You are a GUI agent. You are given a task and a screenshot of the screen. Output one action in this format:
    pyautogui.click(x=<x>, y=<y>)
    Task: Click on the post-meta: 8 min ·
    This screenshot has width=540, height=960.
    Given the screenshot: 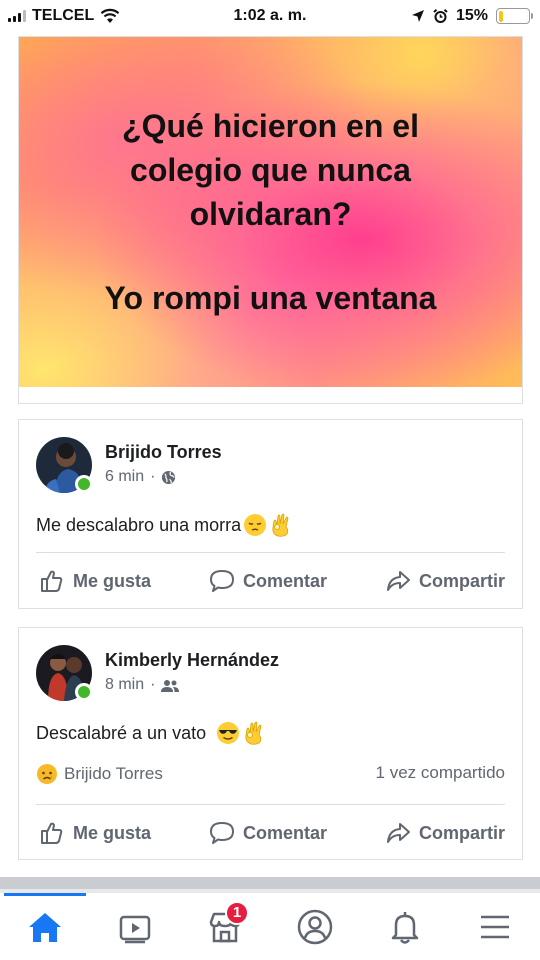 What is the action you would take?
    pyautogui.click(x=142, y=685)
    